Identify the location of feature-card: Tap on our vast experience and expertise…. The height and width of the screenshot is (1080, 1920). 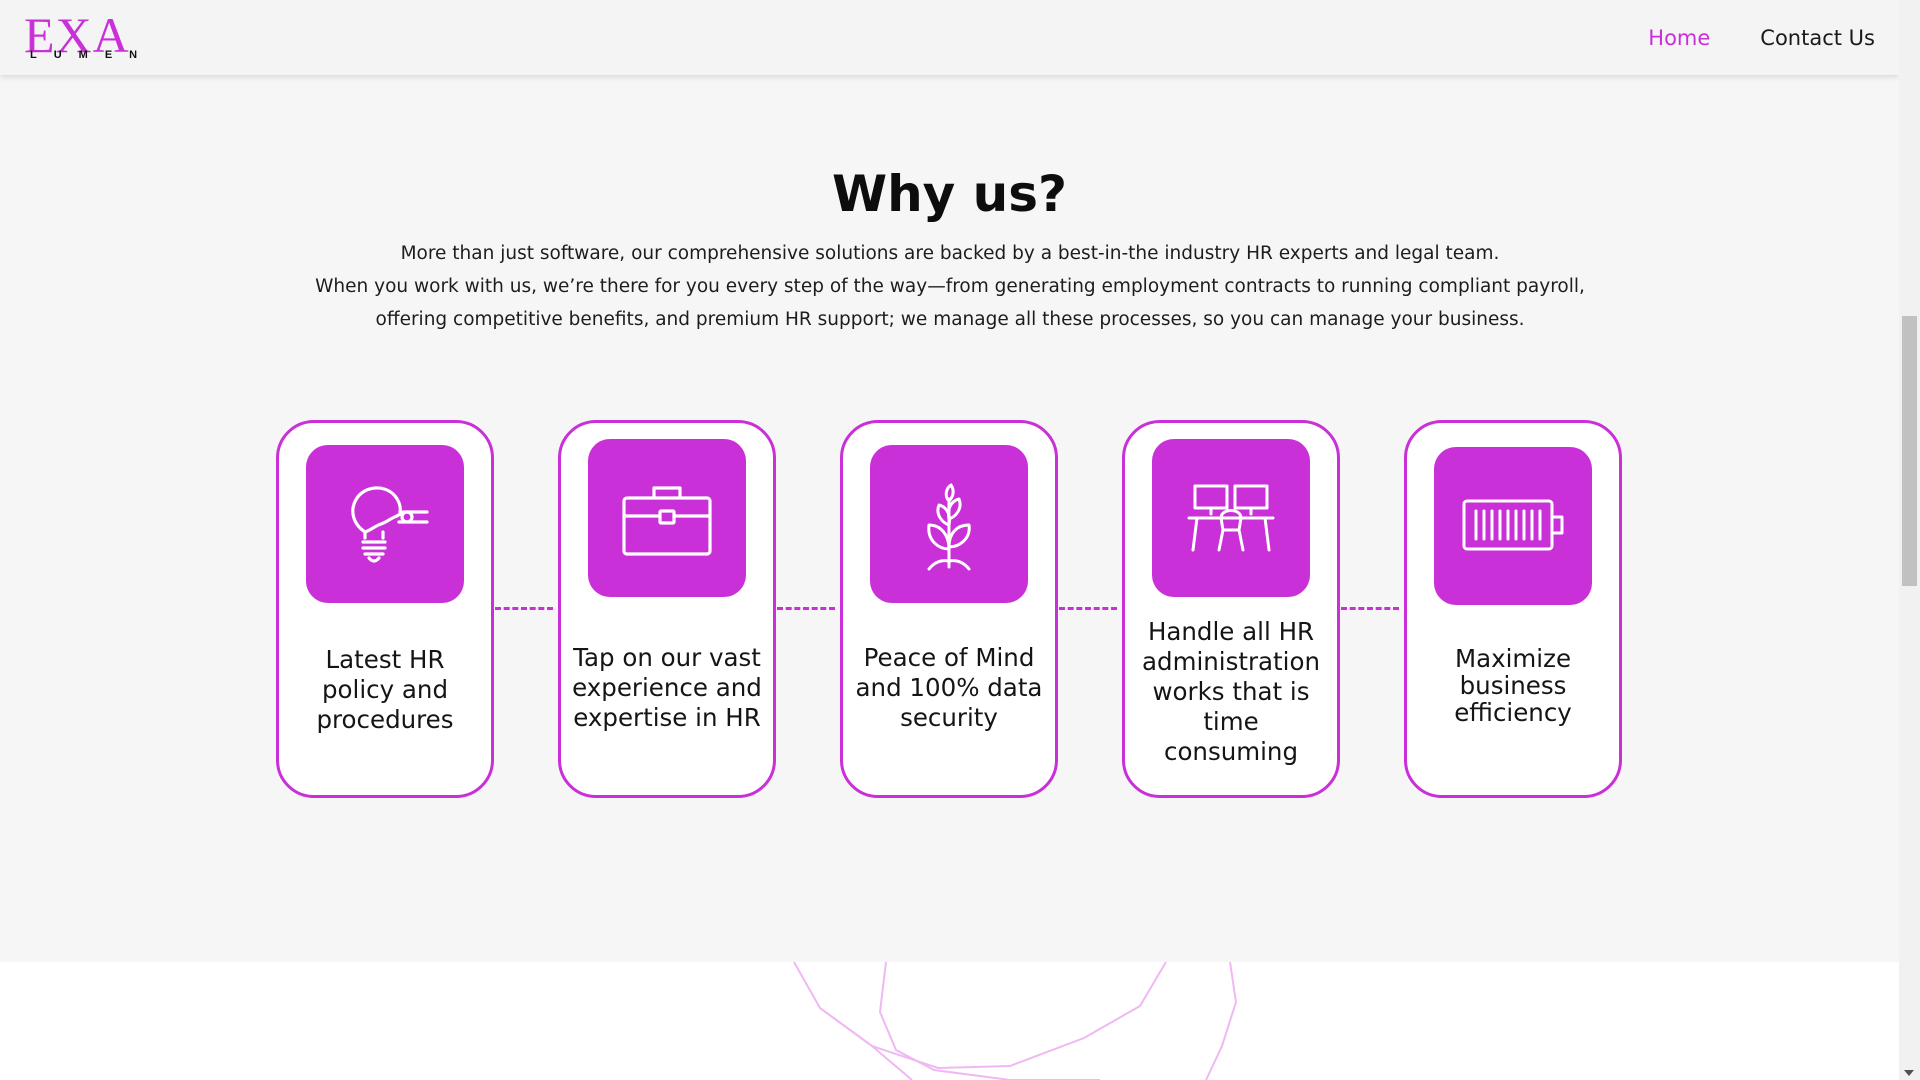
(667, 609).